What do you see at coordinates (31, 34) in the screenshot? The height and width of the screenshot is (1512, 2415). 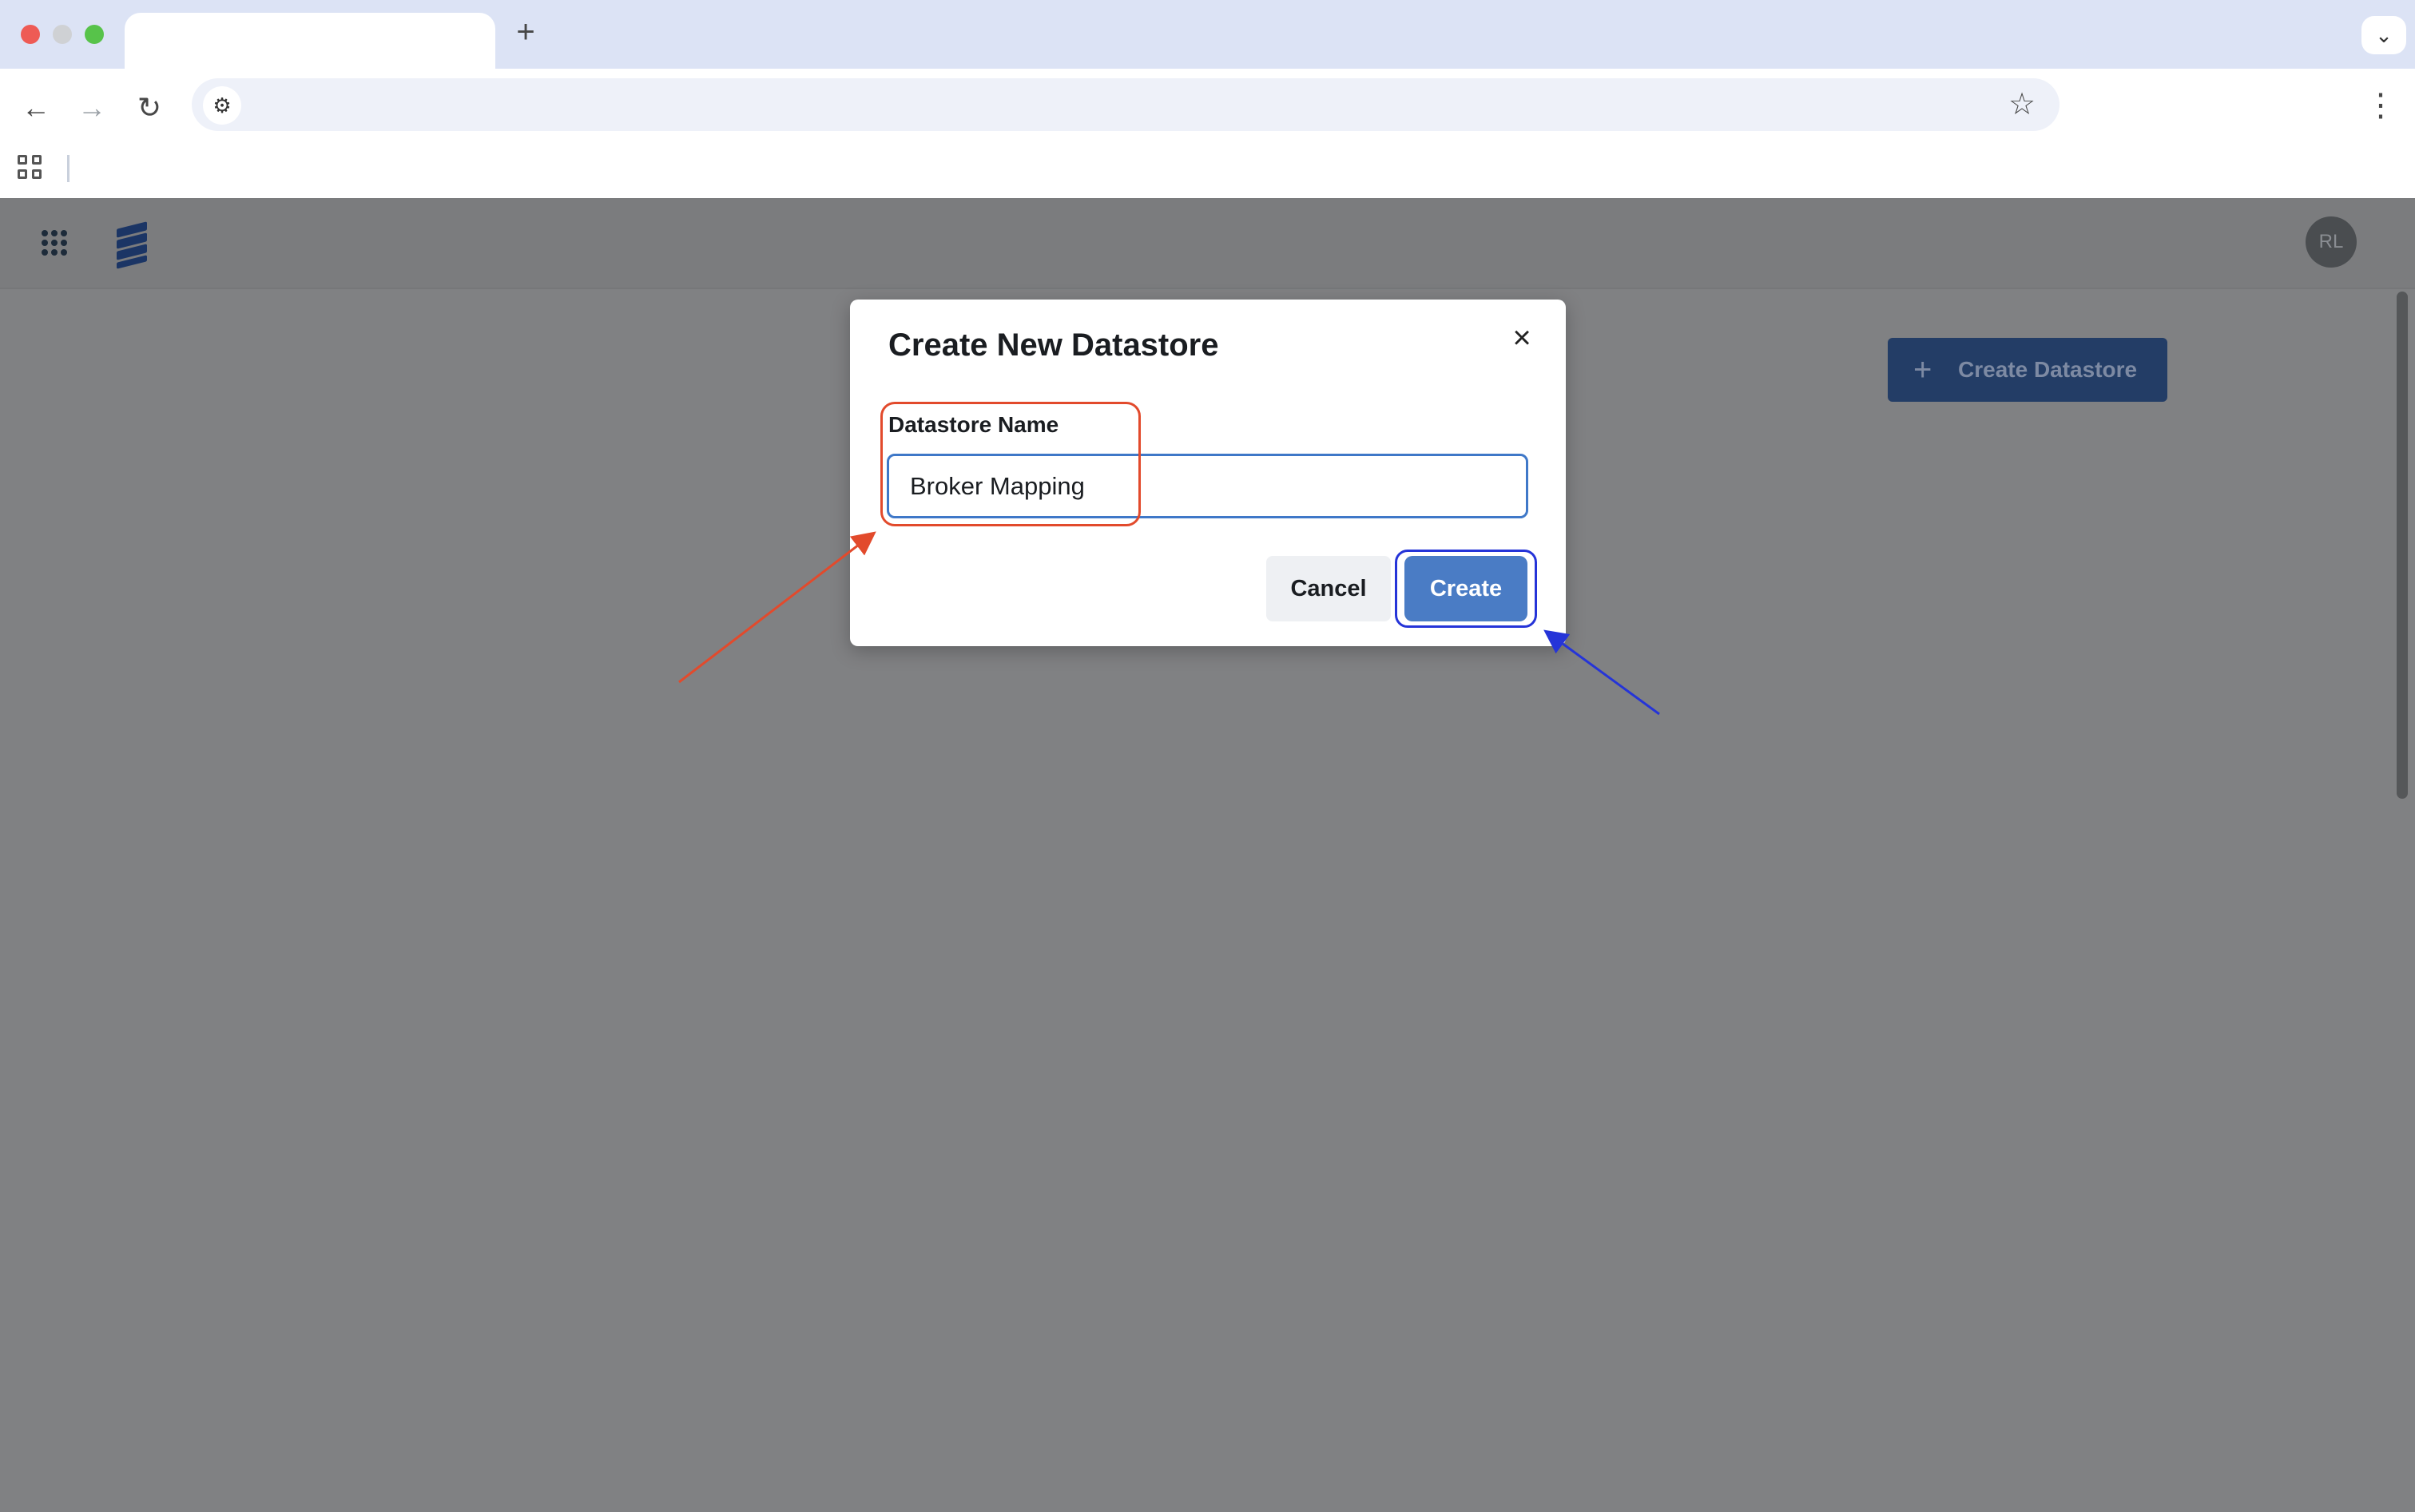 I see `window-close-dot` at bounding box center [31, 34].